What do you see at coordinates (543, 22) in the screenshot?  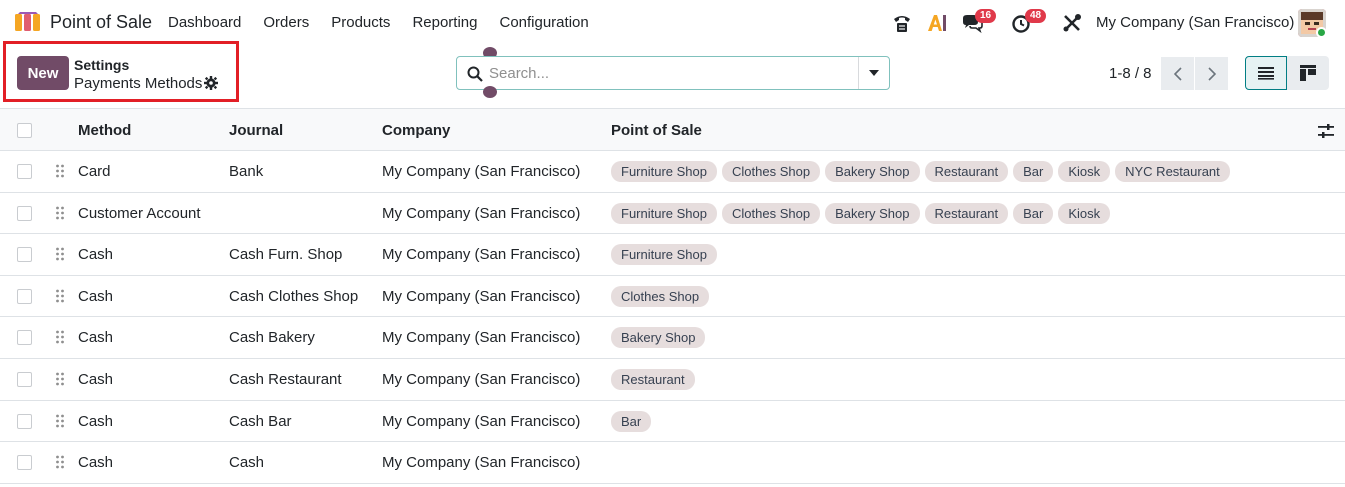 I see `menu-configuration: Configuration` at bounding box center [543, 22].